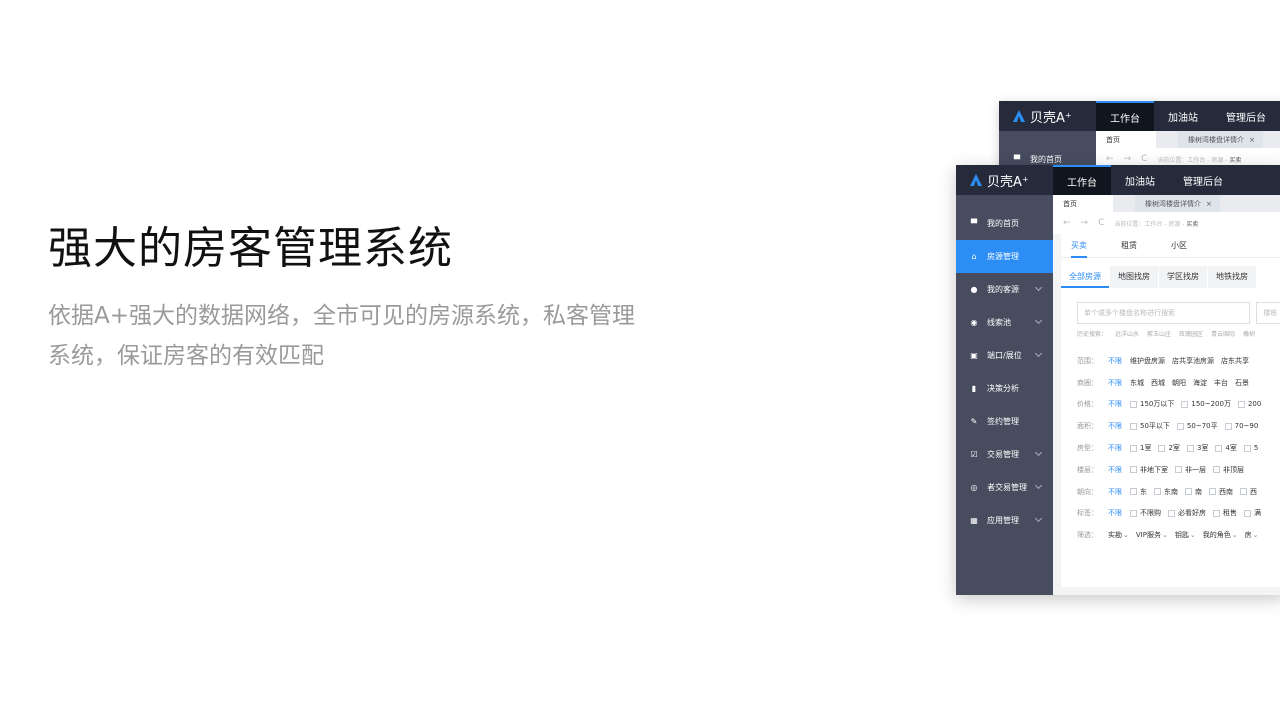  I want to click on filter-option: 维护盘房源, so click(1147, 361).